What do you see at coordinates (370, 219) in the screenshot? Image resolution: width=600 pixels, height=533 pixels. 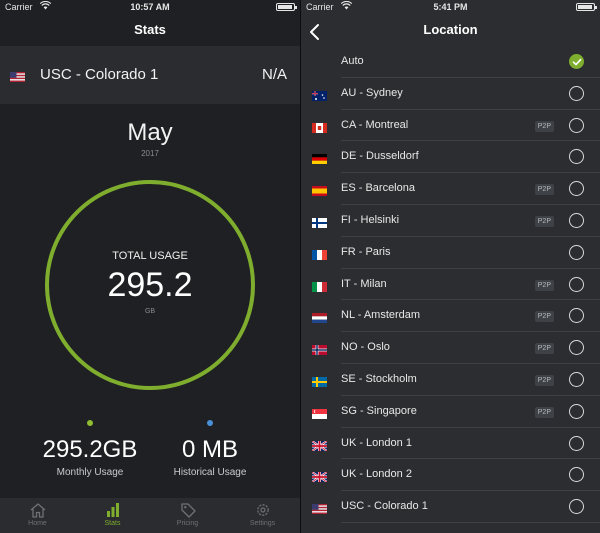 I see `location-name: FI - Helsinki` at bounding box center [370, 219].